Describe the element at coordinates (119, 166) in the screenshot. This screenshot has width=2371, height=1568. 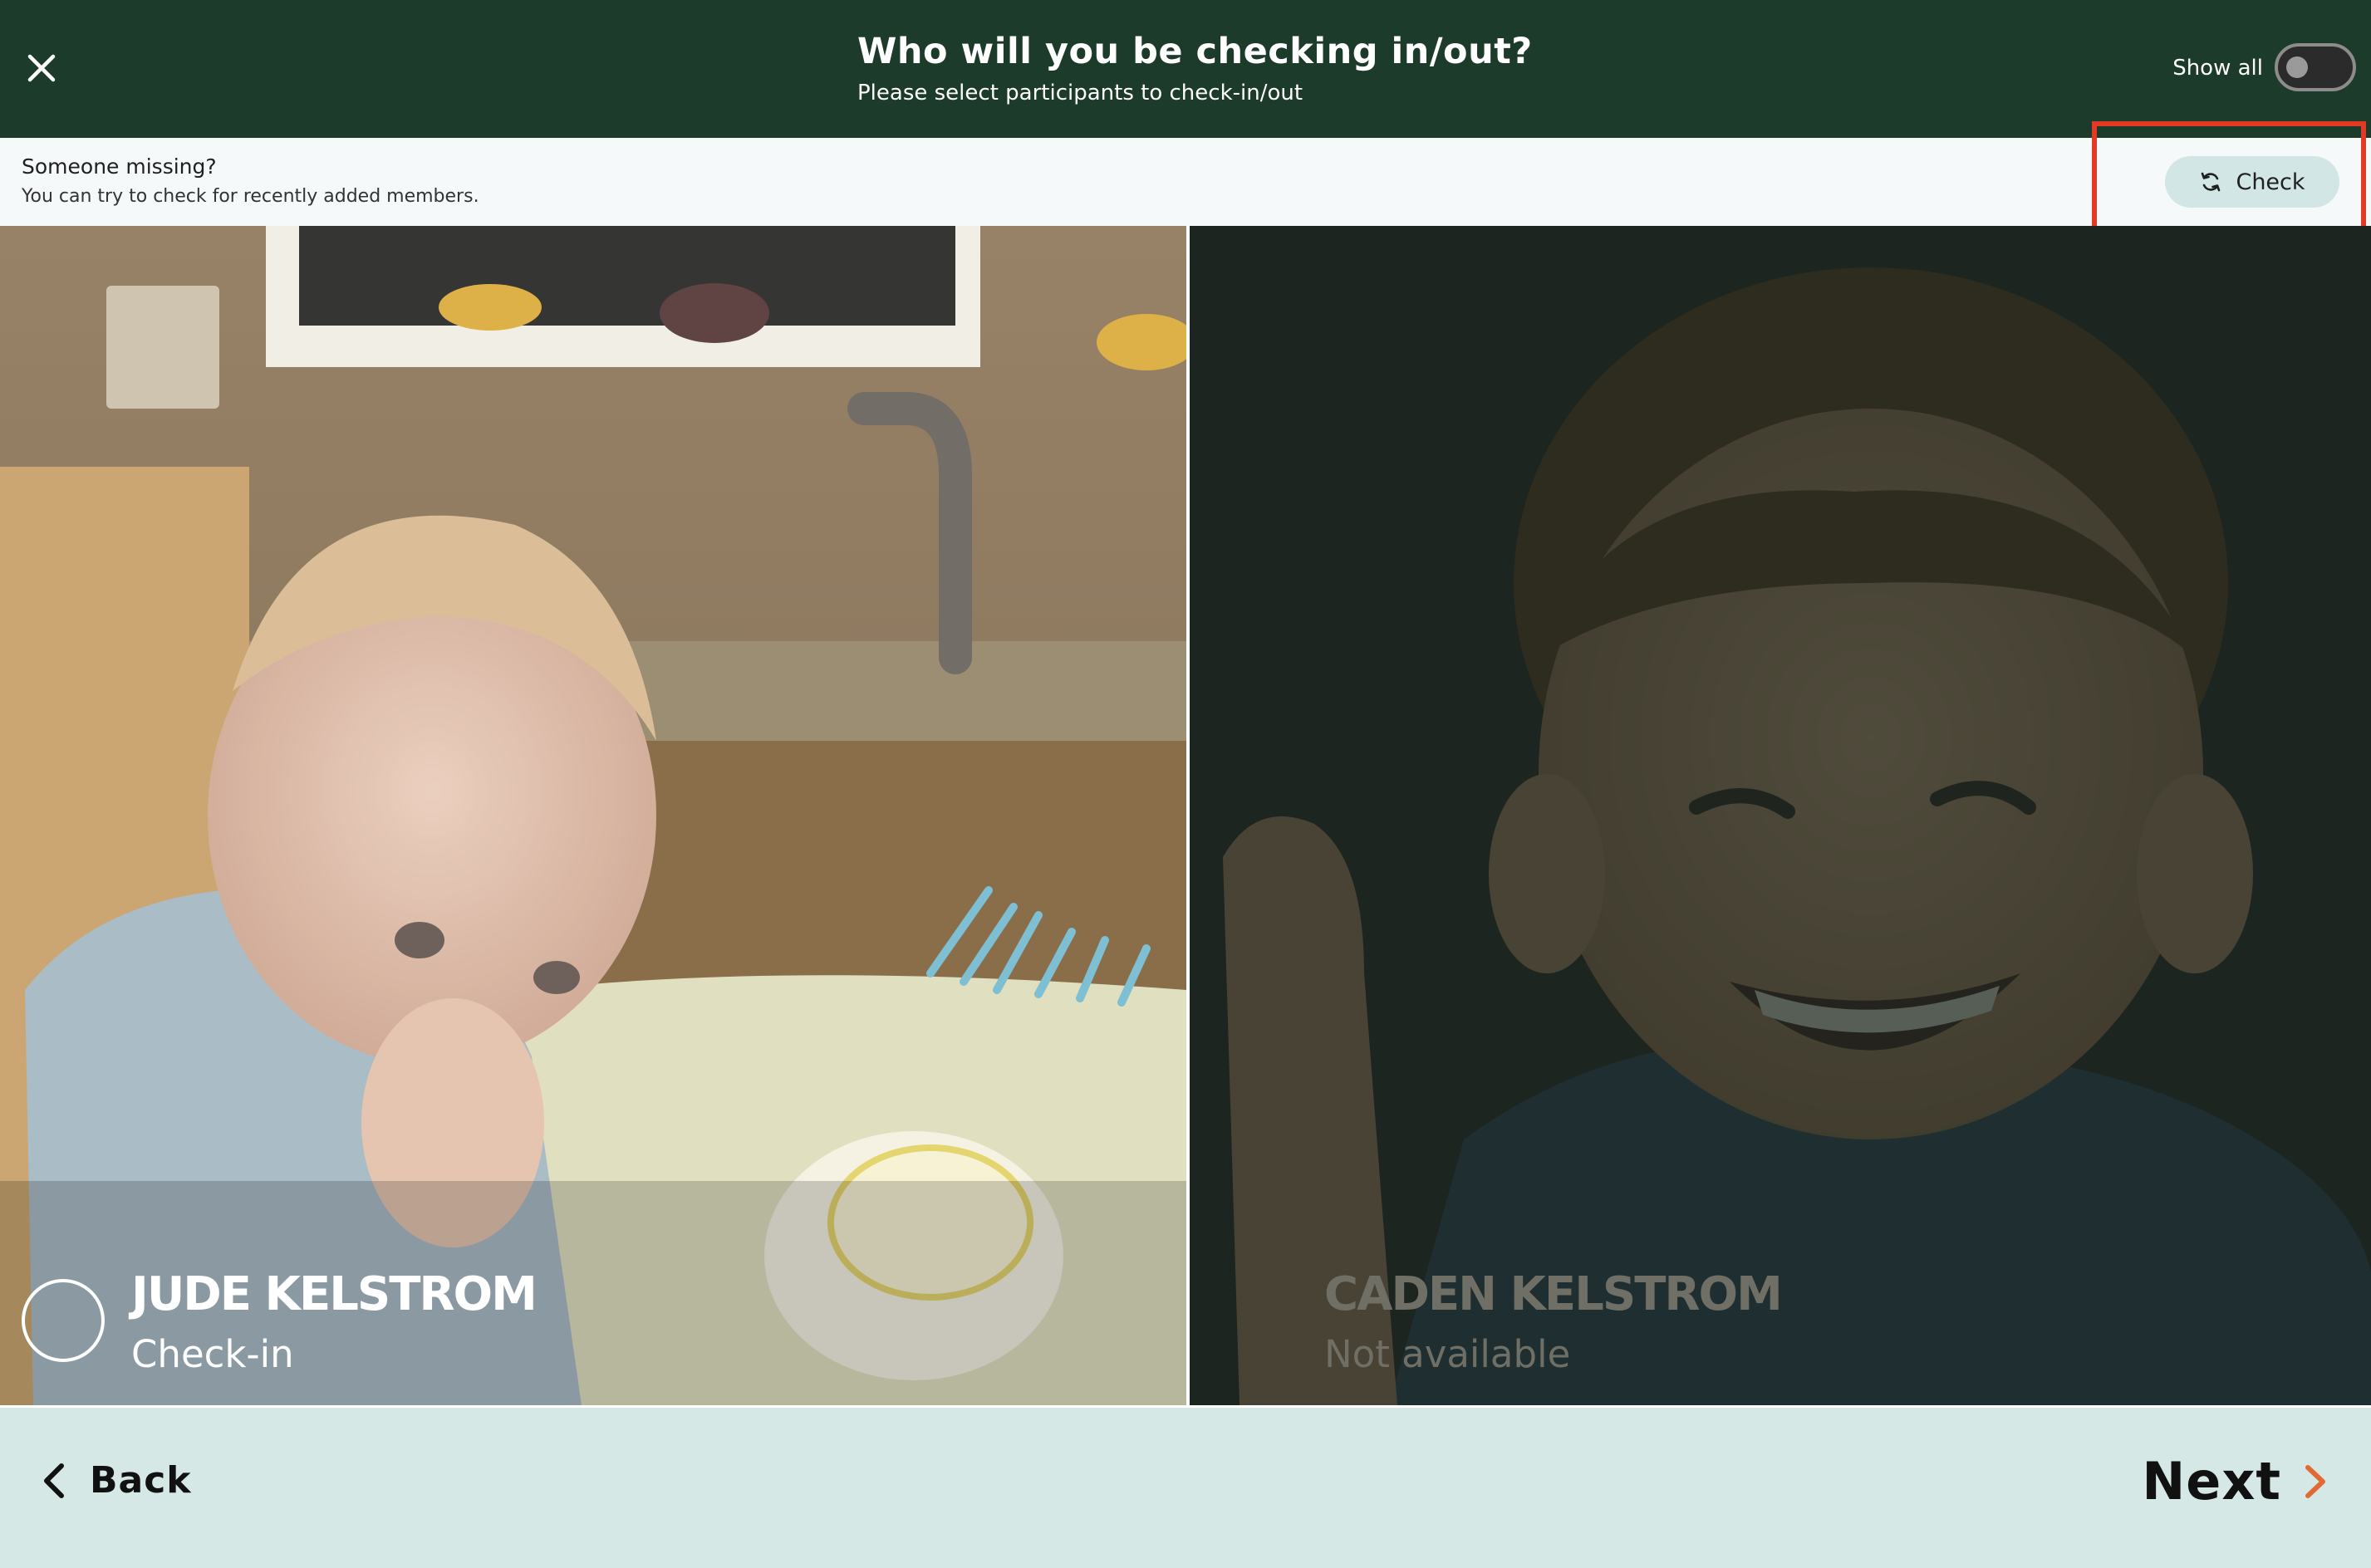
I see `banner-title: Someone missing?` at that location.